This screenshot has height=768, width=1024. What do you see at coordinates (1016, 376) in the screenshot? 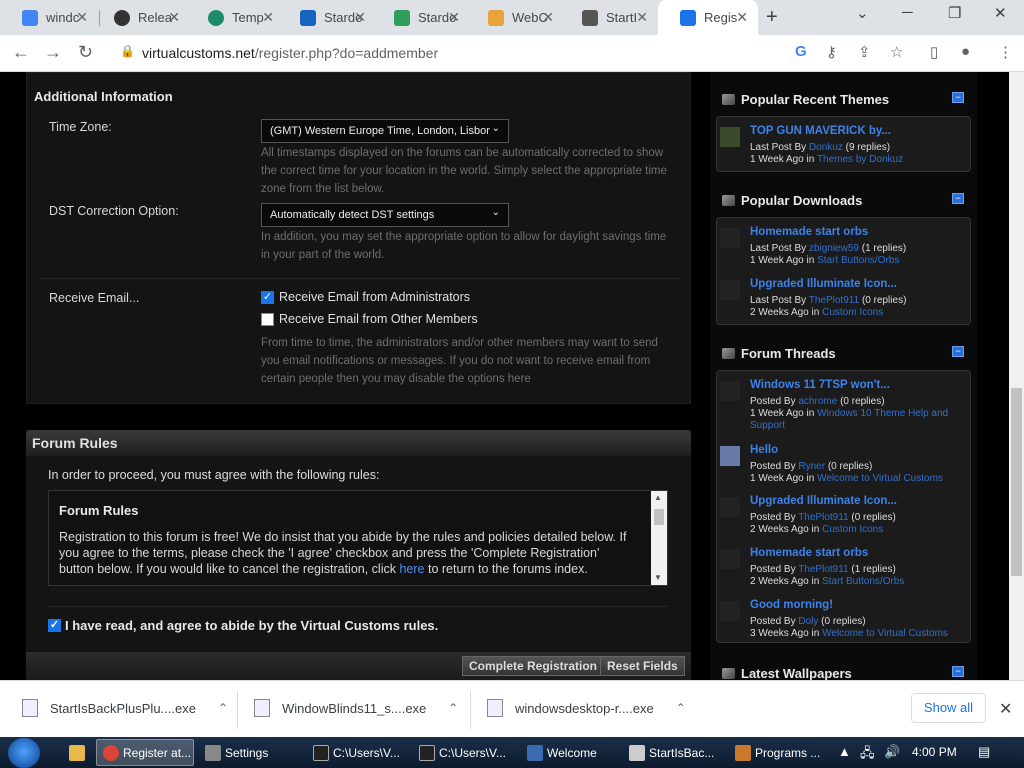
I see `page-scrollbar` at bounding box center [1016, 376].